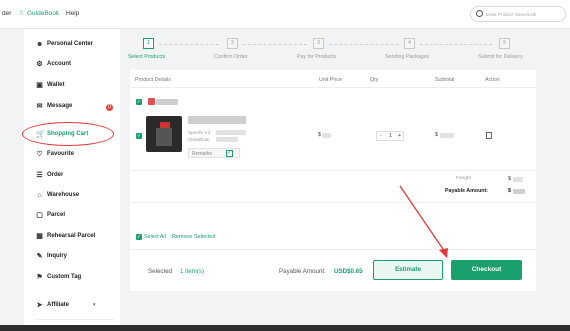  Describe the element at coordinates (318, 43) in the screenshot. I see `step-3-marker: 3` at that location.